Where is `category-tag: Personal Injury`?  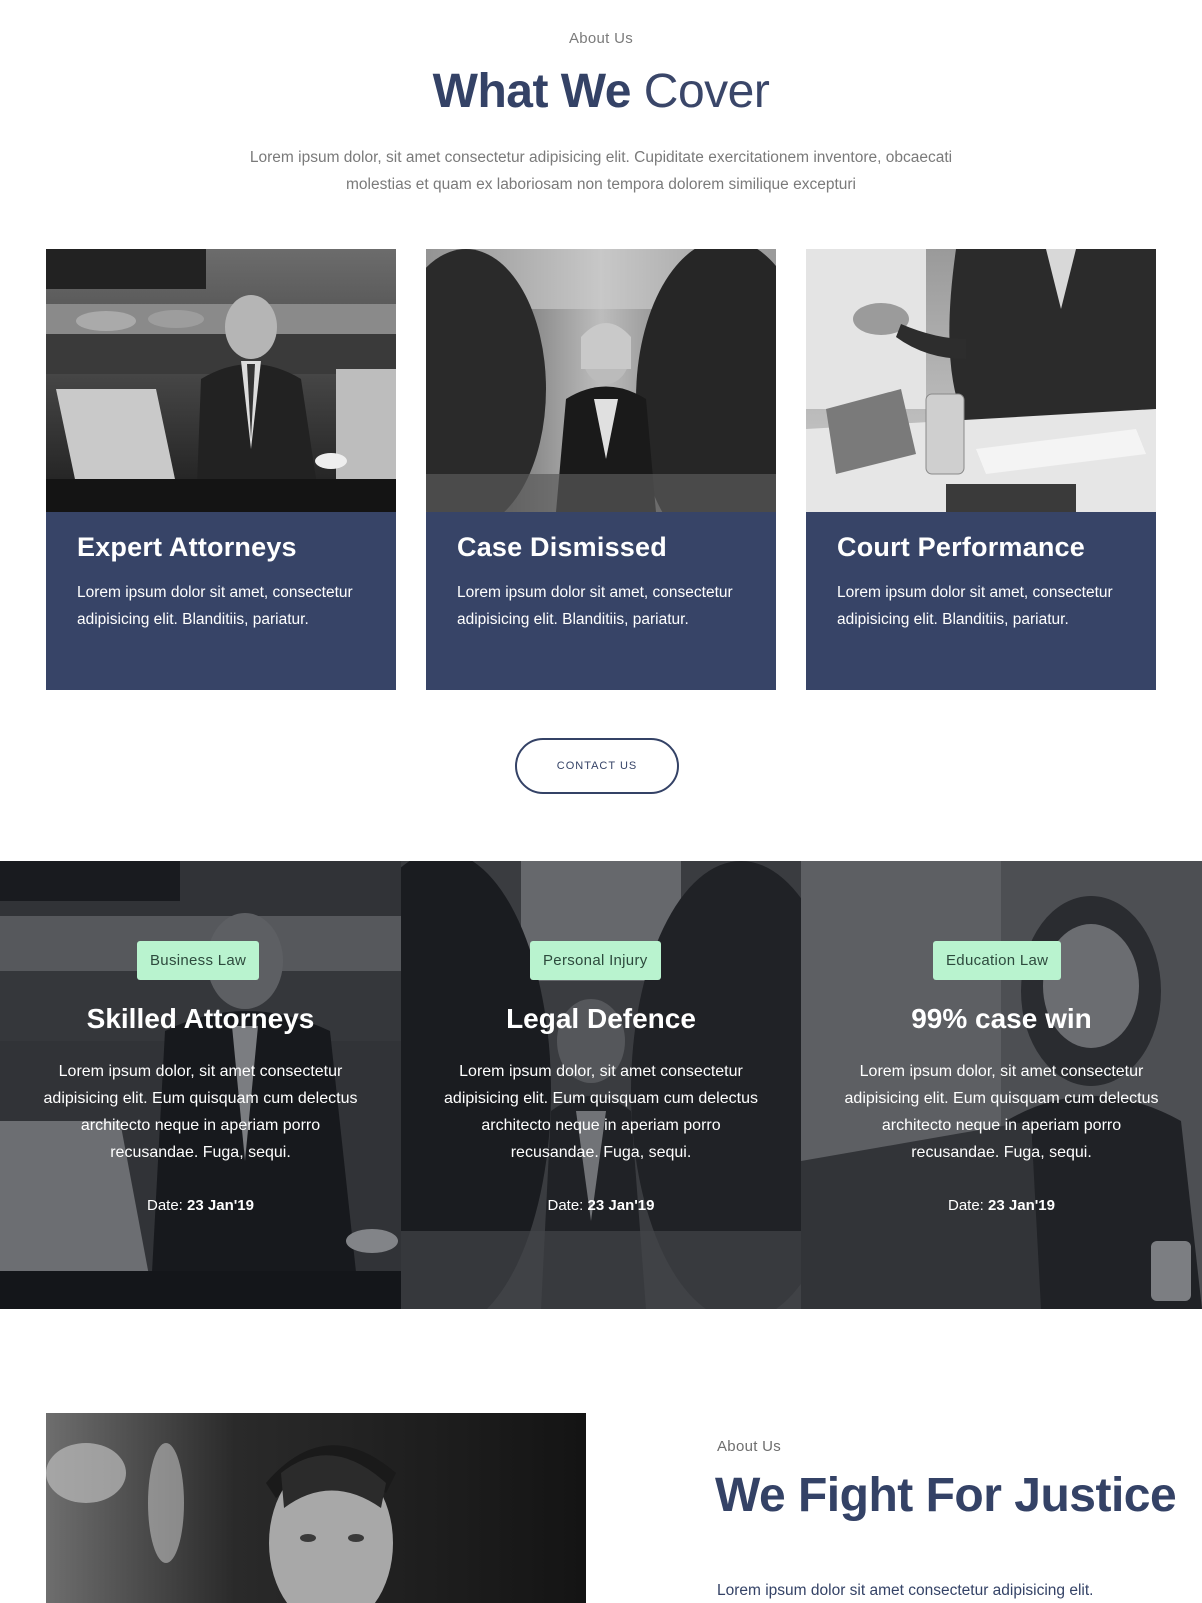
category-tag: Personal Injury is located at coordinates (595, 960).